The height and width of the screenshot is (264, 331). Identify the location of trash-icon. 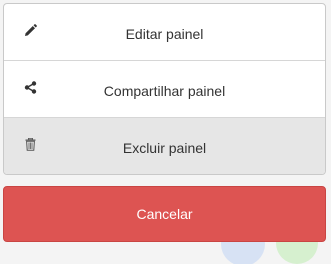
(30, 144).